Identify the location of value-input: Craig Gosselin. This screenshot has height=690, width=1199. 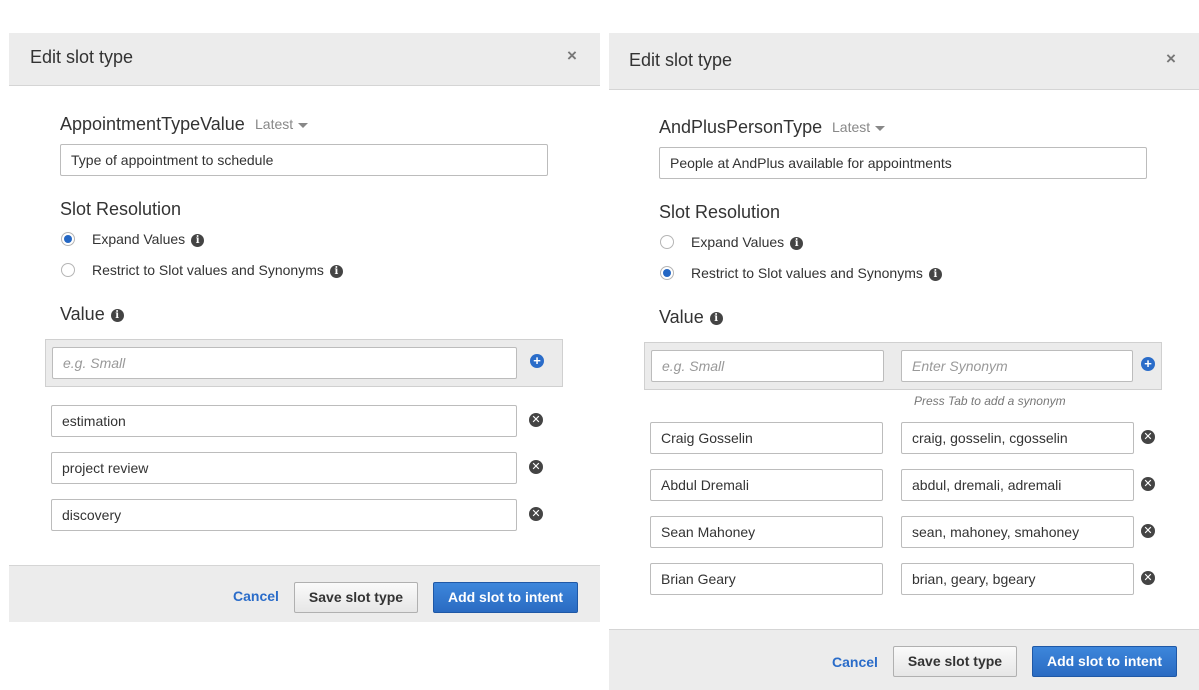
(766, 438).